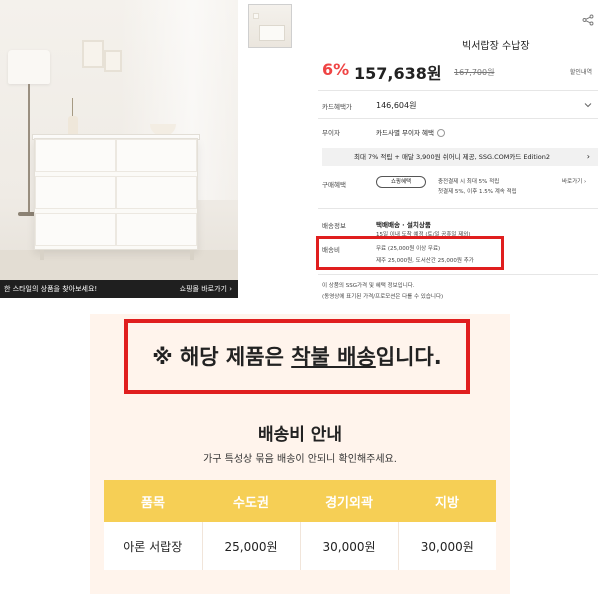 The height and width of the screenshot is (600, 600). Describe the element at coordinates (410, 253) in the screenshot. I see `shipping-fee-highlight` at that location.